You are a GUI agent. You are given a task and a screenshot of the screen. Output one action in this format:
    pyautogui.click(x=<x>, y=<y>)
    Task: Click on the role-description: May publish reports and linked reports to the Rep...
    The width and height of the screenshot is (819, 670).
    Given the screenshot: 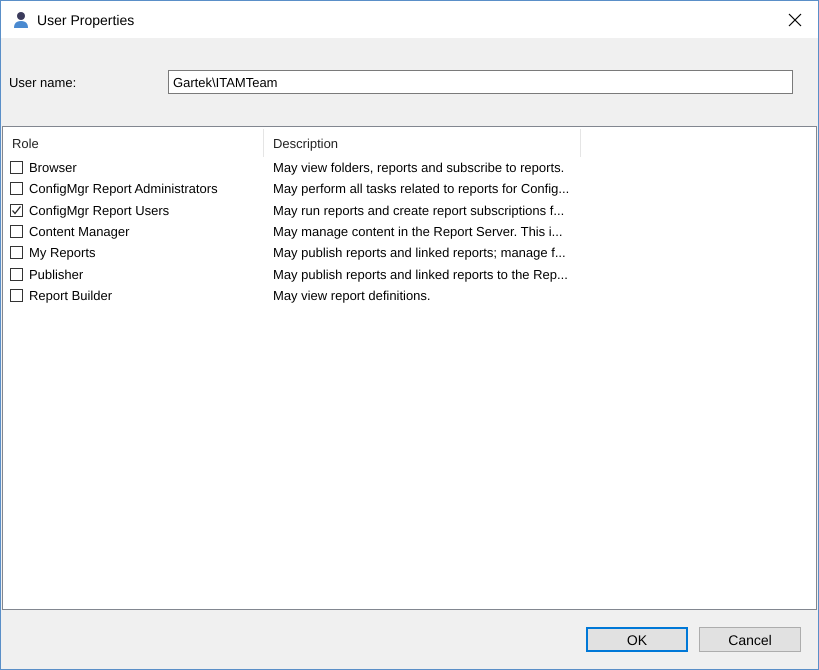 What is the action you would take?
    pyautogui.click(x=420, y=274)
    